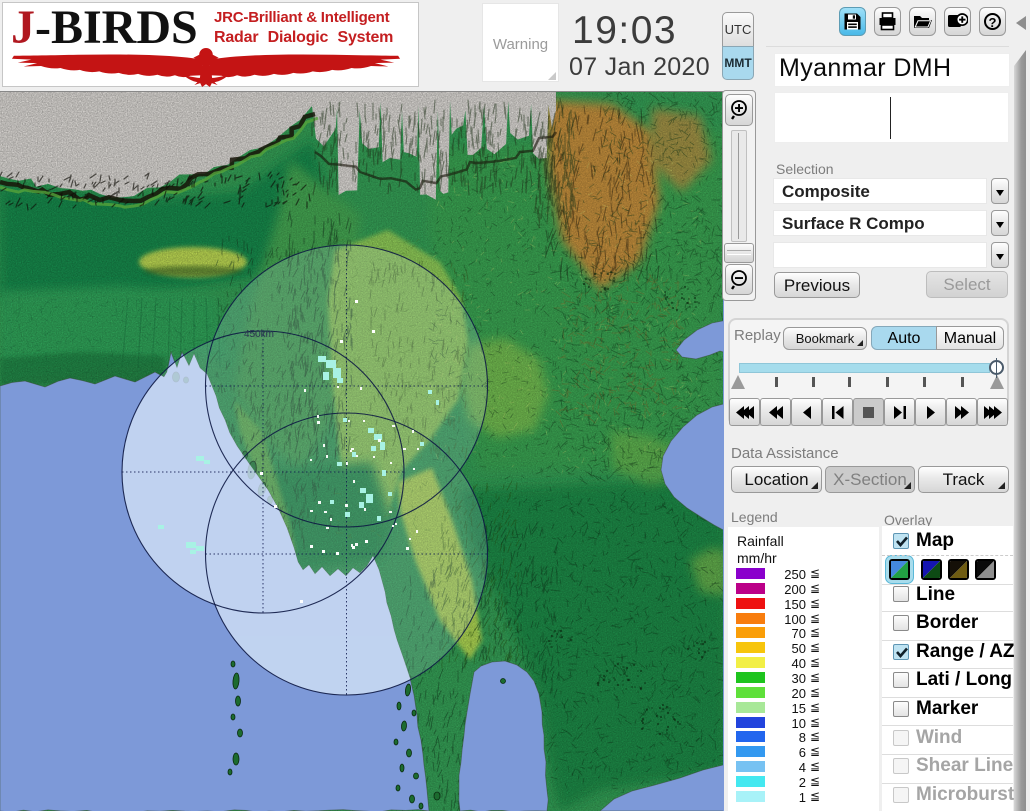 The height and width of the screenshot is (811, 1030). Describe the element at coordinates (259, 334) in the screenshot. I see `svg-text: 450km` at that location.